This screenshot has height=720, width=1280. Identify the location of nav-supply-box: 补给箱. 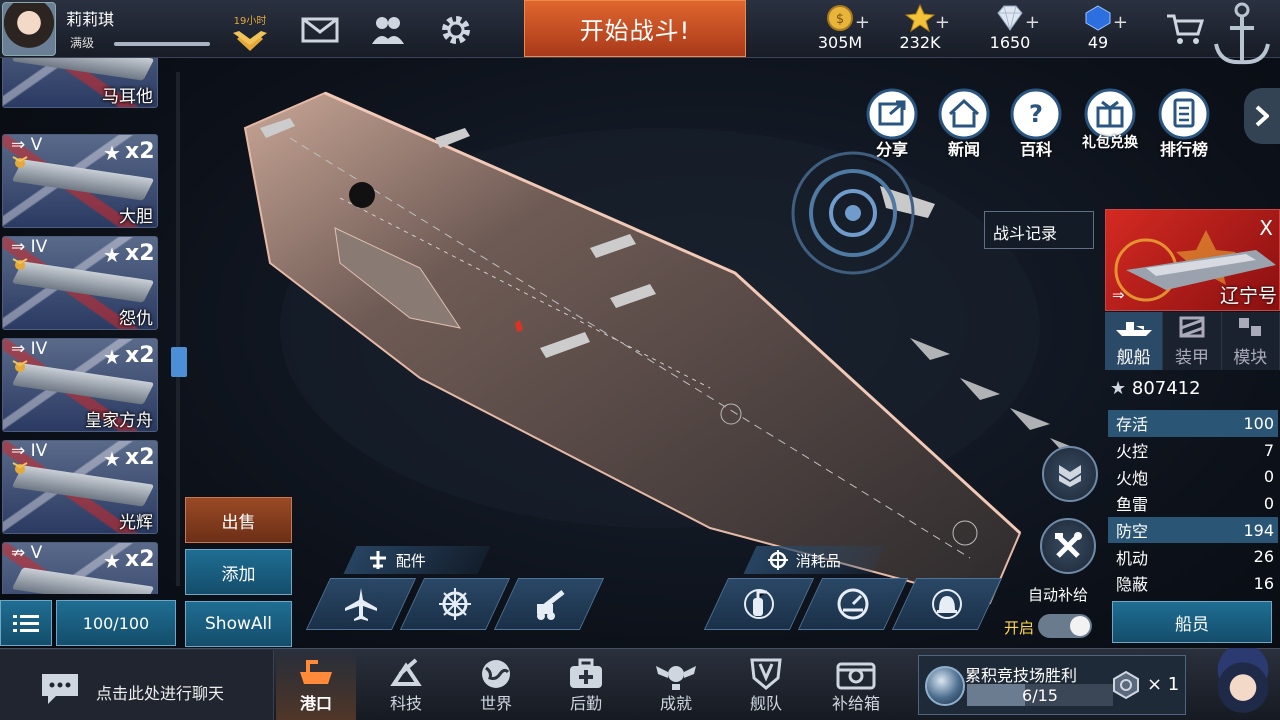
(856, 686).